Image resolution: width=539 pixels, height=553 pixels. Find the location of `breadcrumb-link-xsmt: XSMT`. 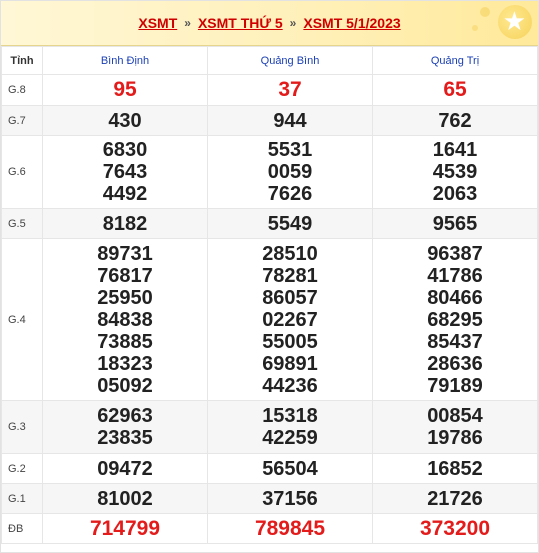

breadcrumb-link-xsmt: XSMT is located at coordinates (157, 23).